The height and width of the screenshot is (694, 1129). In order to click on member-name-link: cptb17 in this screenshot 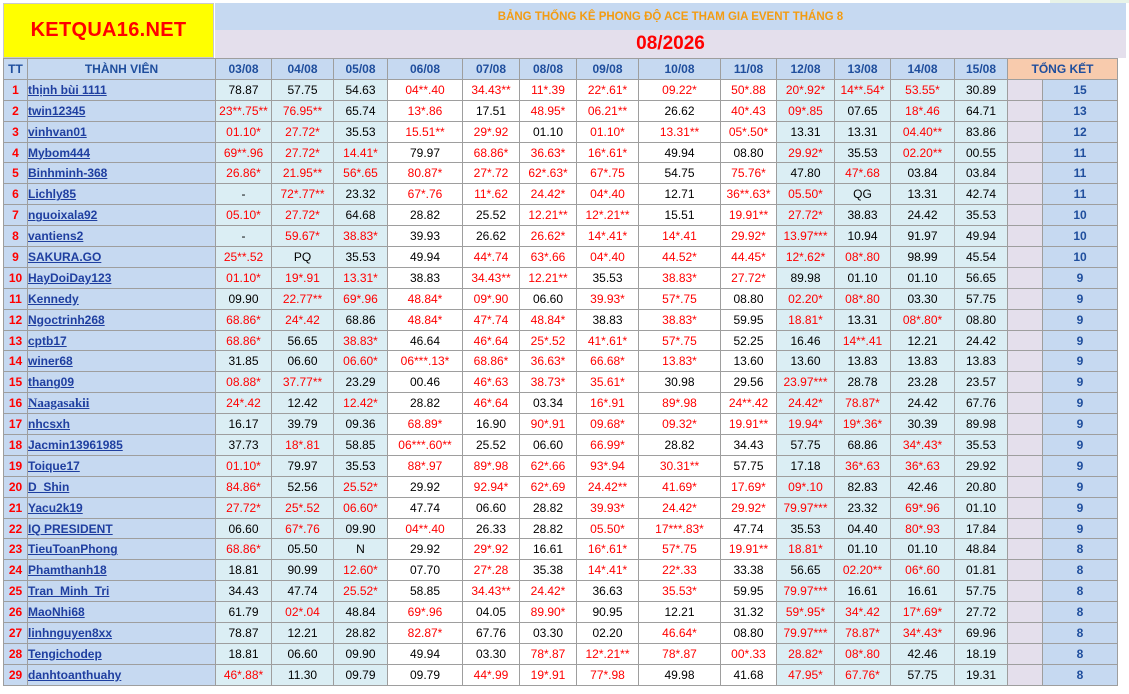, I will do `click(121, 340)`.